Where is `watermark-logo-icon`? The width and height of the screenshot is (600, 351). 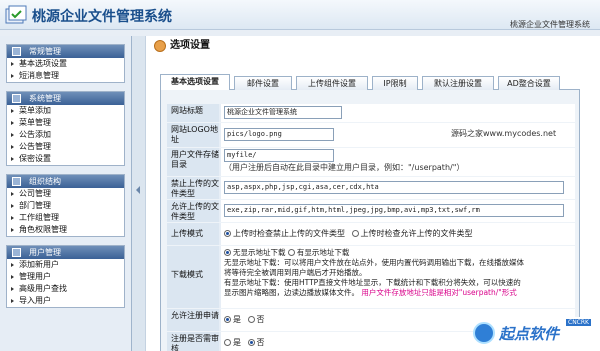
watermark-logo-icon is located at coordinates (484, 333).